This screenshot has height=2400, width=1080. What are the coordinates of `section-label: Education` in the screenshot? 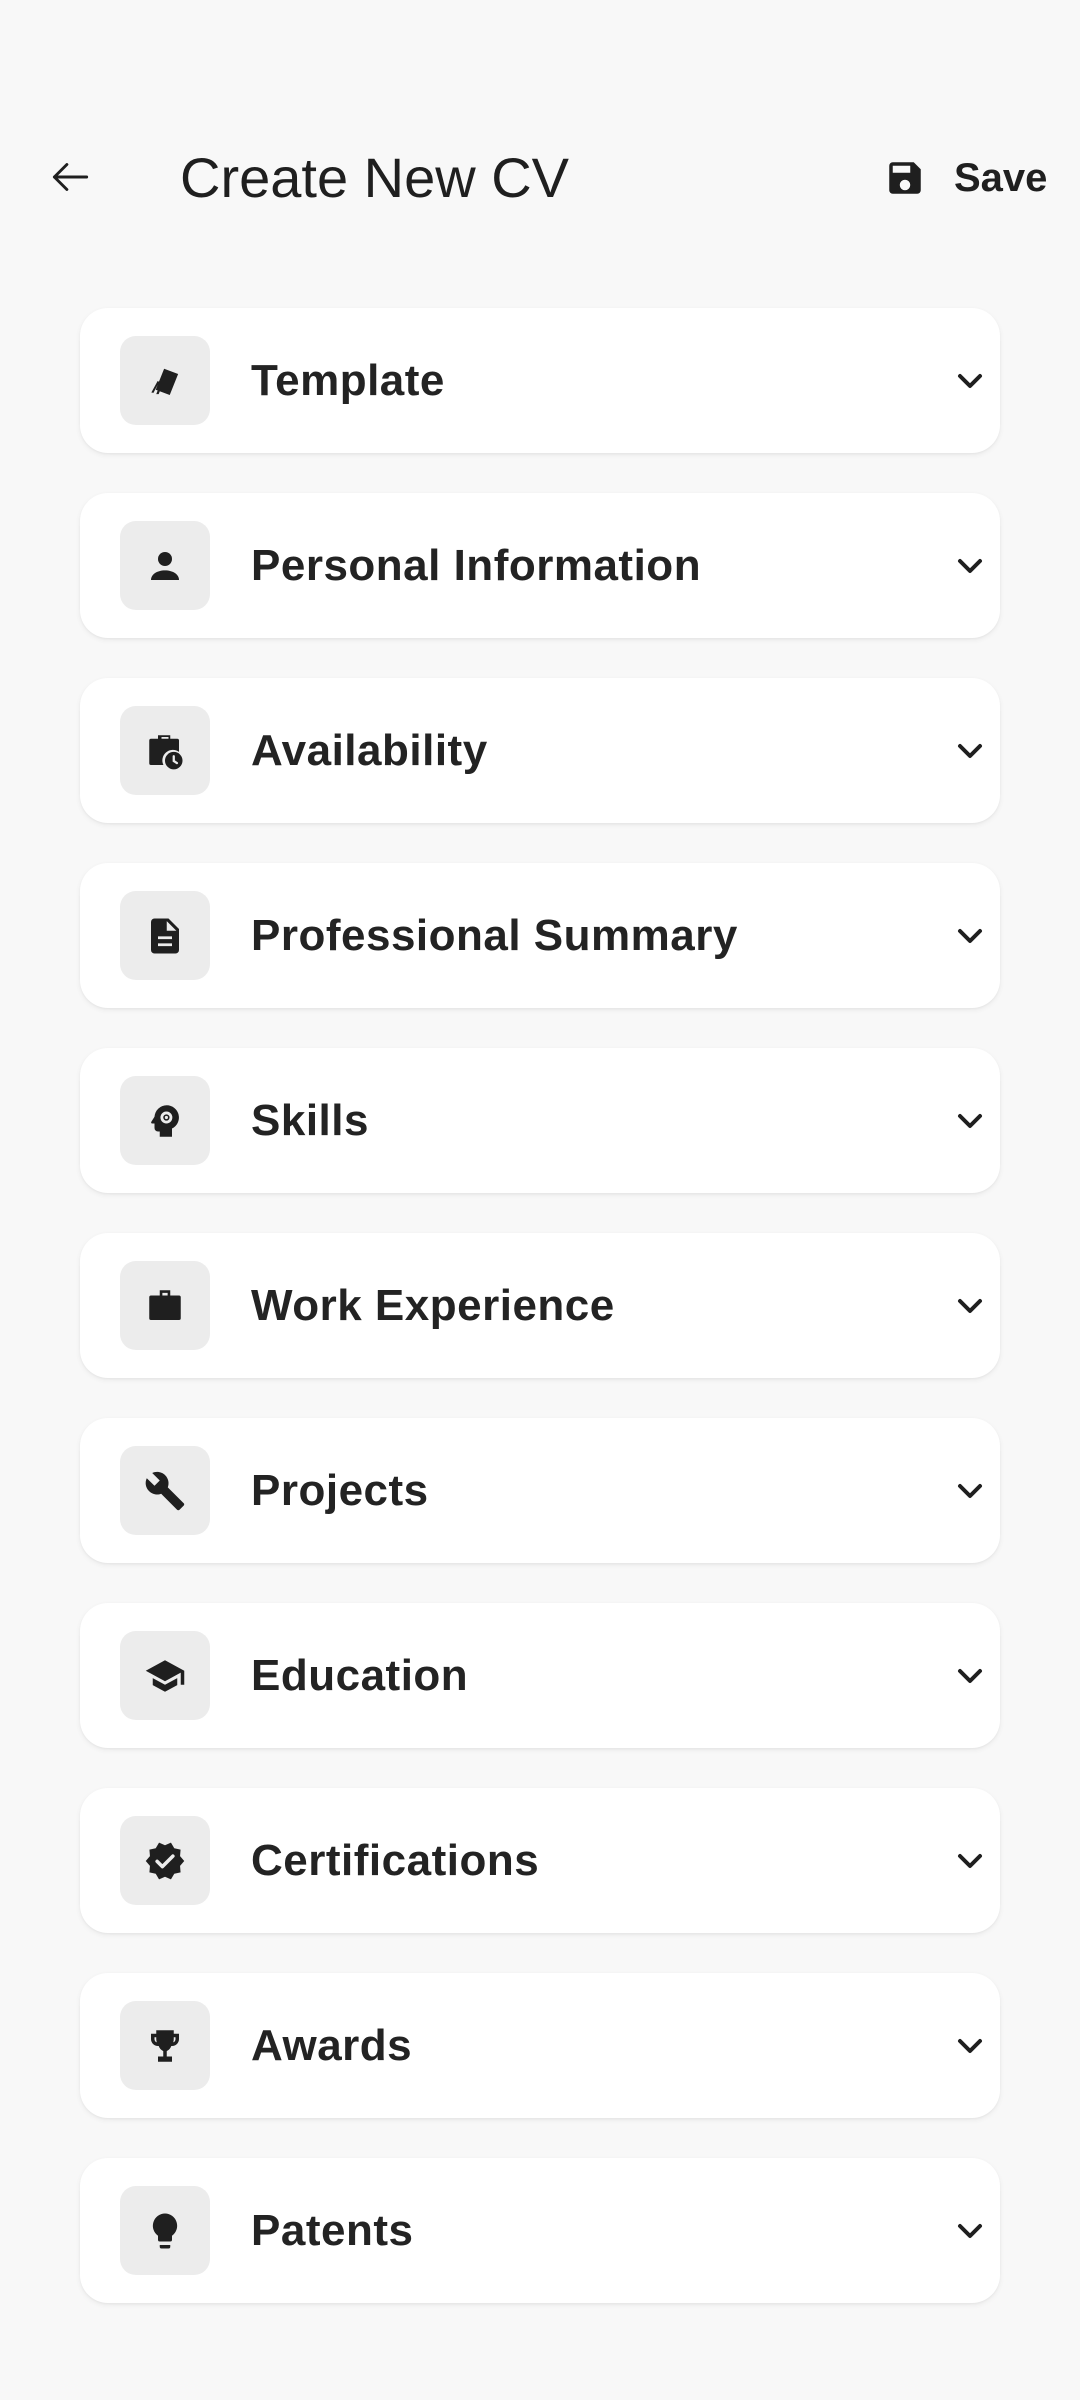 It's located at (360, 1675).